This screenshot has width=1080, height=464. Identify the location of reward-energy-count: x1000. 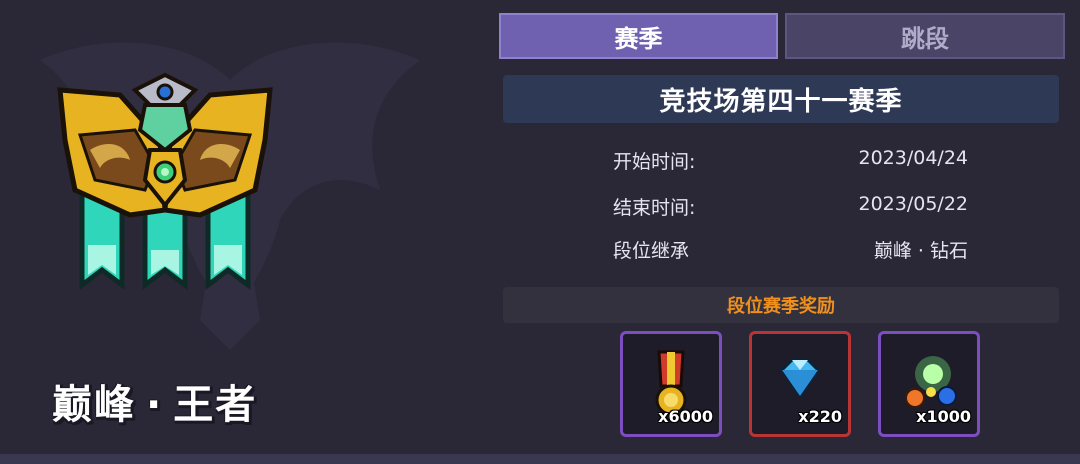
(943, 416).